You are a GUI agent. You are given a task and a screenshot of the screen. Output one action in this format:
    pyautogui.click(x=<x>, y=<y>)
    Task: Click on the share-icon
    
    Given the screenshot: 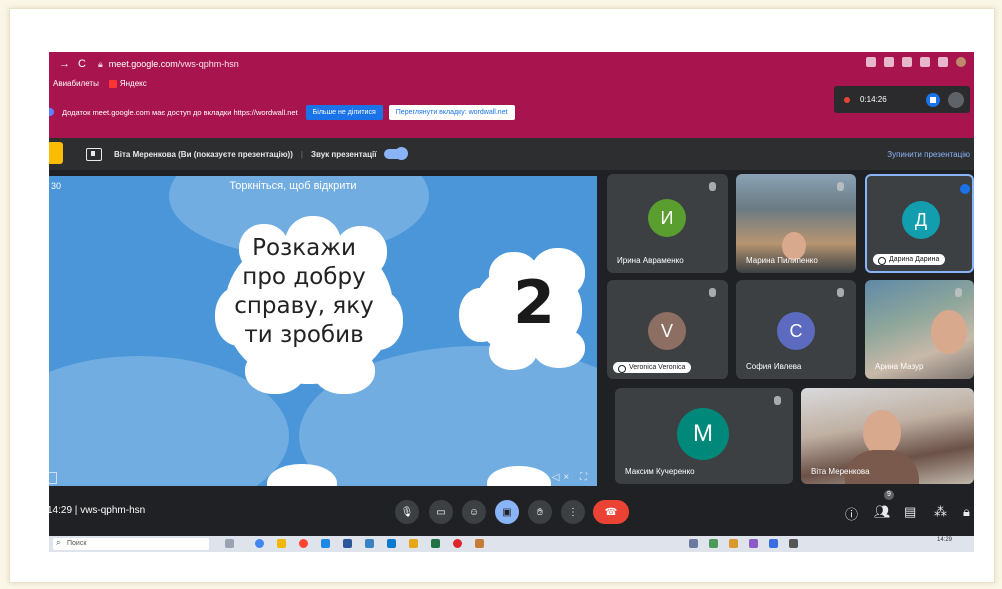 What is the action you would take?
    pyautogui.click(x=871, y=62)
    